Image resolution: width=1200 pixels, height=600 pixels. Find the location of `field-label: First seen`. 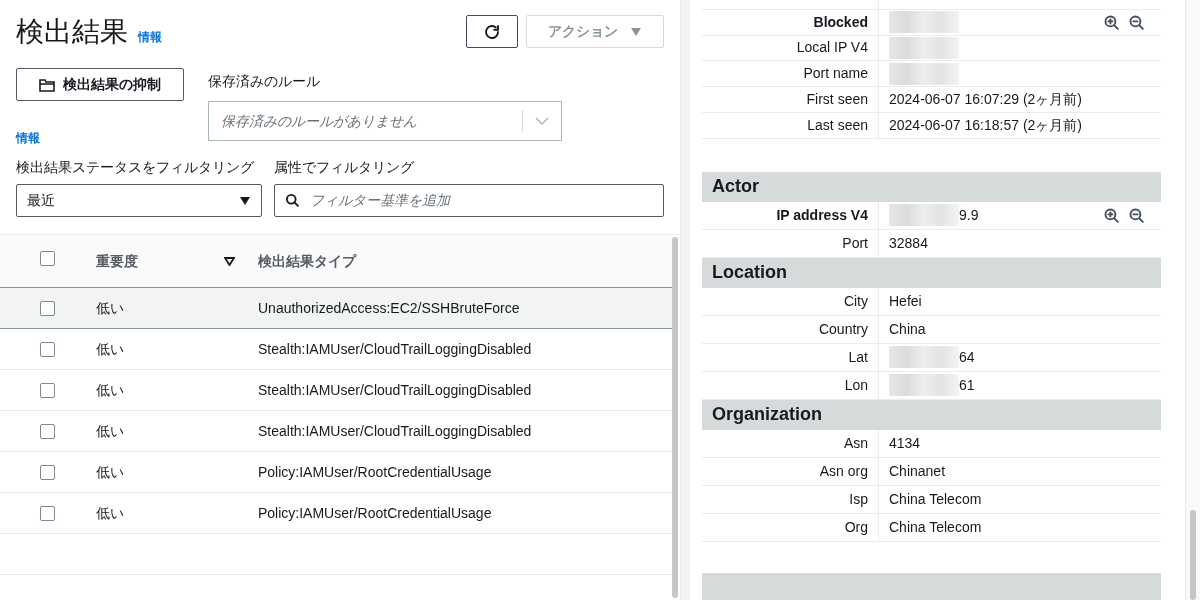

field-label: First seen is located at coordinates (837, 99).